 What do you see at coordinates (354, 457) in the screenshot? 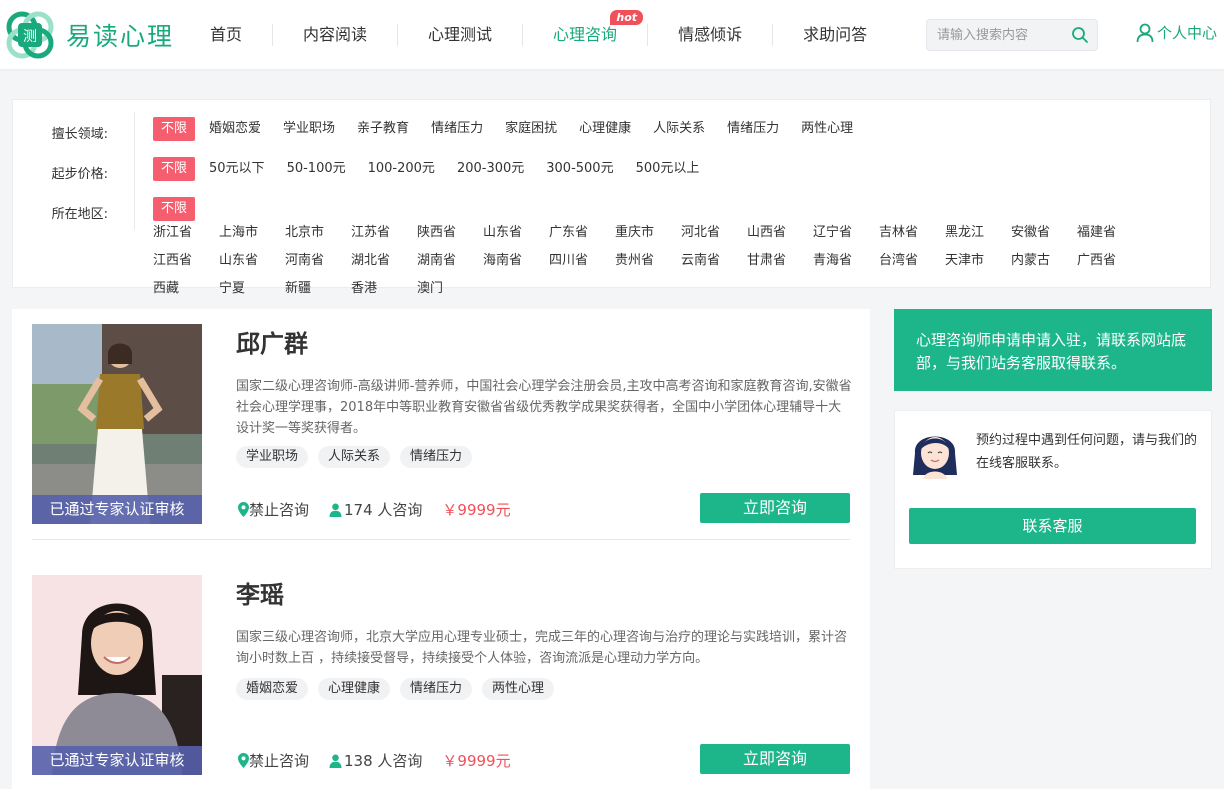
I see `counselor-tag: 人际关系` at bounding box center [354, 457].